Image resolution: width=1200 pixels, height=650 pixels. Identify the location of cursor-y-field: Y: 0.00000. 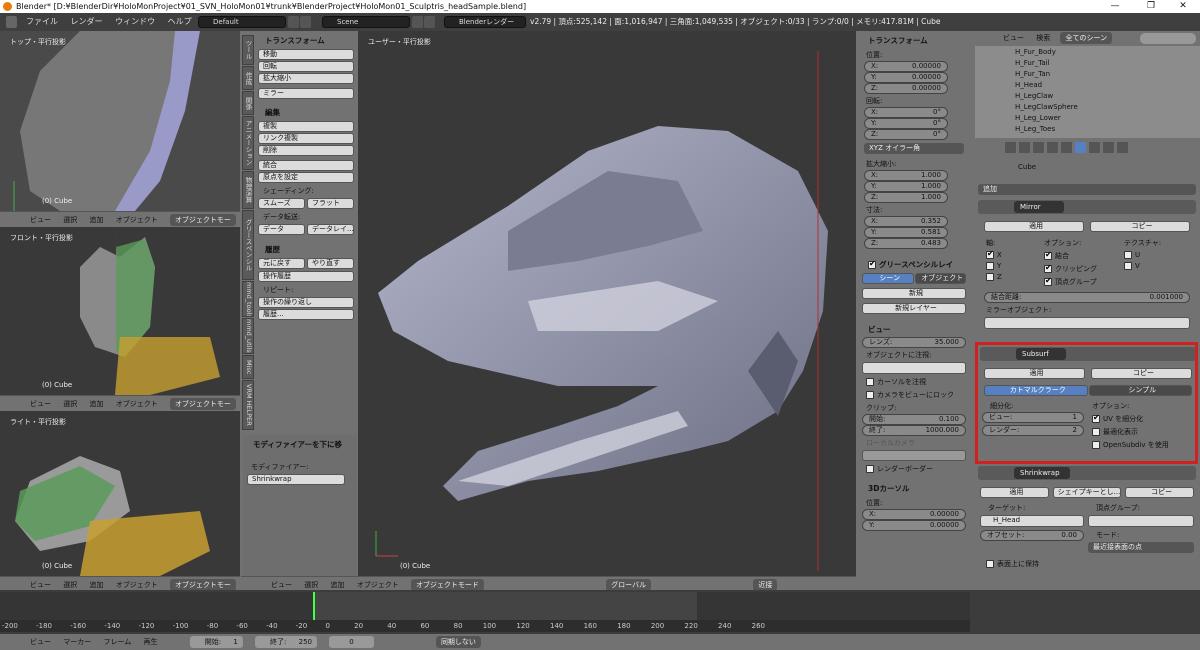
(914, 525).